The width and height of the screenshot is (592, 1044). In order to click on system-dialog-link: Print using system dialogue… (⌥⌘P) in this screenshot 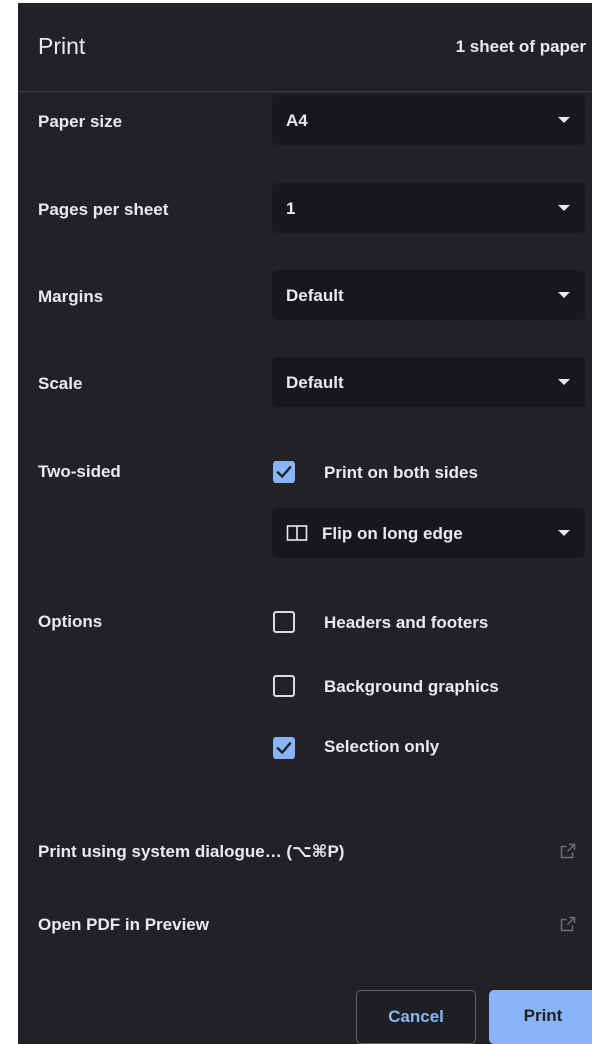, I will do `click(305, 852)`.